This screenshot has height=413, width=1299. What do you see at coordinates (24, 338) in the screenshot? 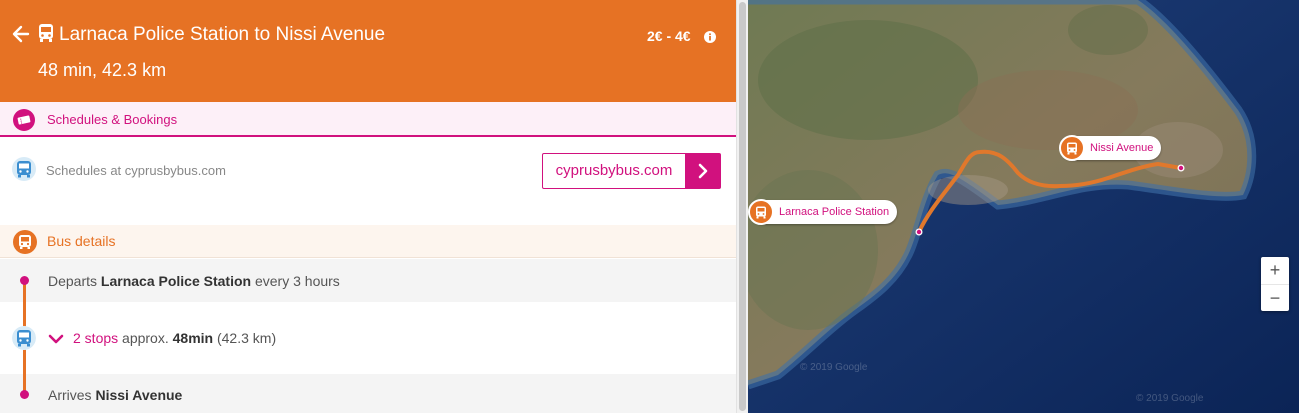
I see `timeline-bus-icon` at bounding box center [24, 338].